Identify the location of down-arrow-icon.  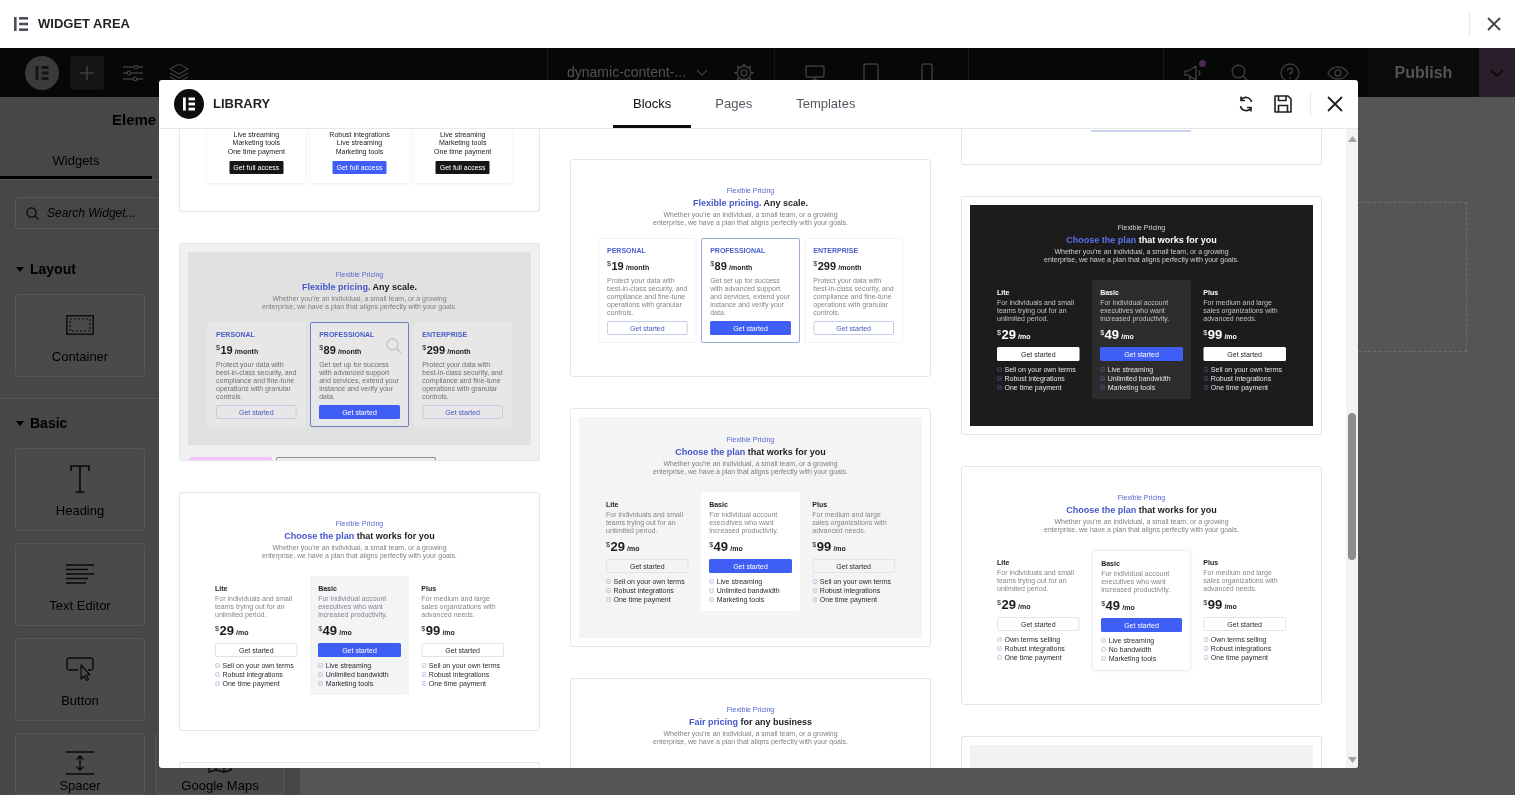
(1352, 760).